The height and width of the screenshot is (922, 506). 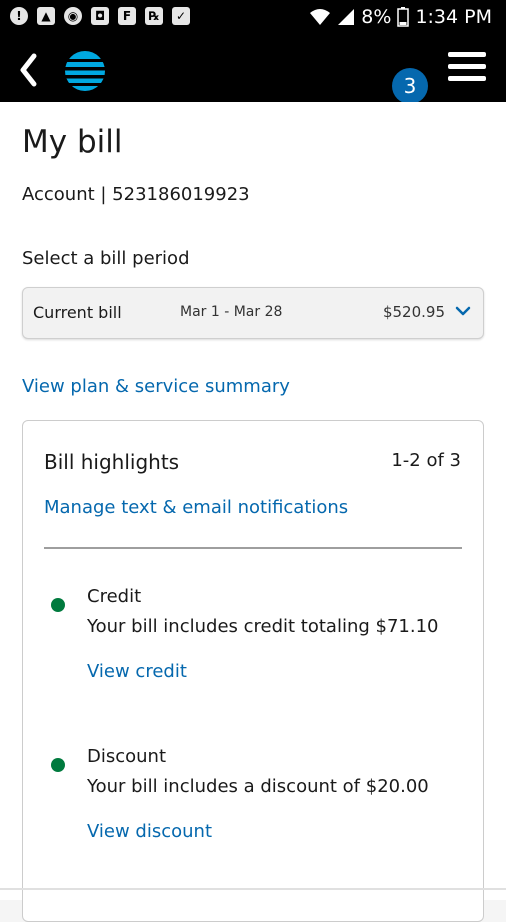 What do you see at coordinates (320, 17) in the screenshot?
I see `wifi-icon` at bounding box center [320, 17].